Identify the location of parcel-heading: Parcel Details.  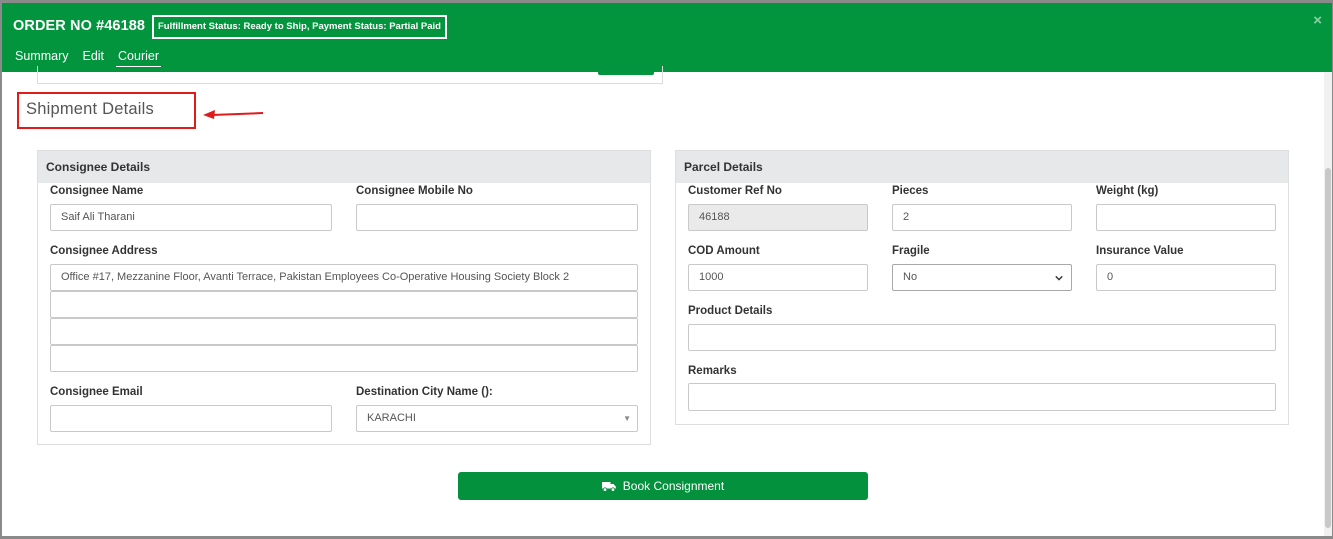
(982, 167).